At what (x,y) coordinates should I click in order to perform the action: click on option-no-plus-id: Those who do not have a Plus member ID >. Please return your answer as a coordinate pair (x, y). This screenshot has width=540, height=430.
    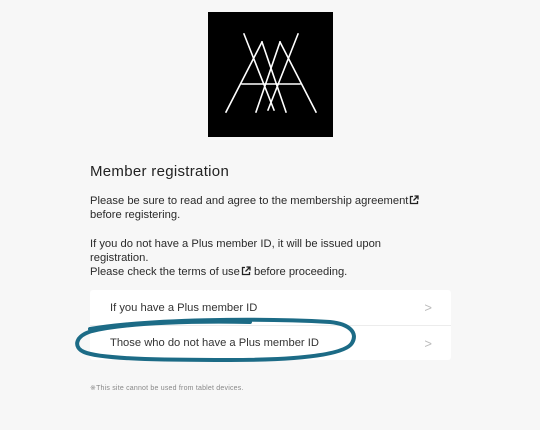
    Looking at the image, I should click on (270, 342).